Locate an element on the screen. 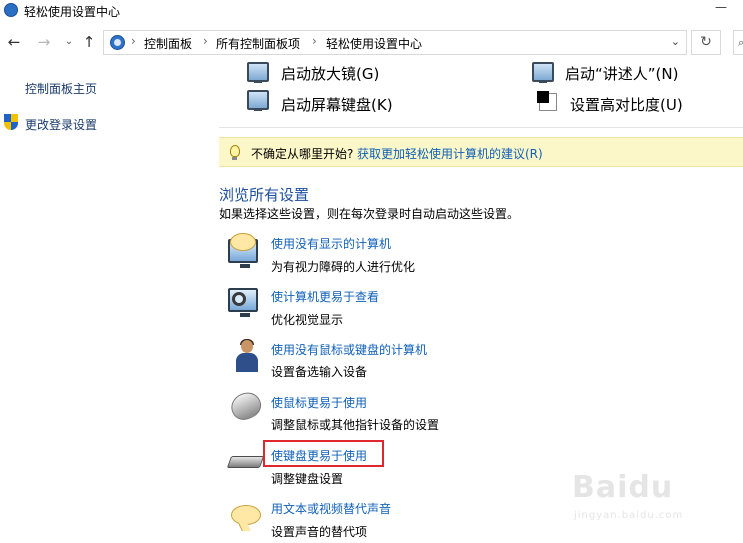 Image resolution: width=743 pixels, height=543 pixels. watermark-url: jingyan.baidu.com is located at coordinates (629, 515).